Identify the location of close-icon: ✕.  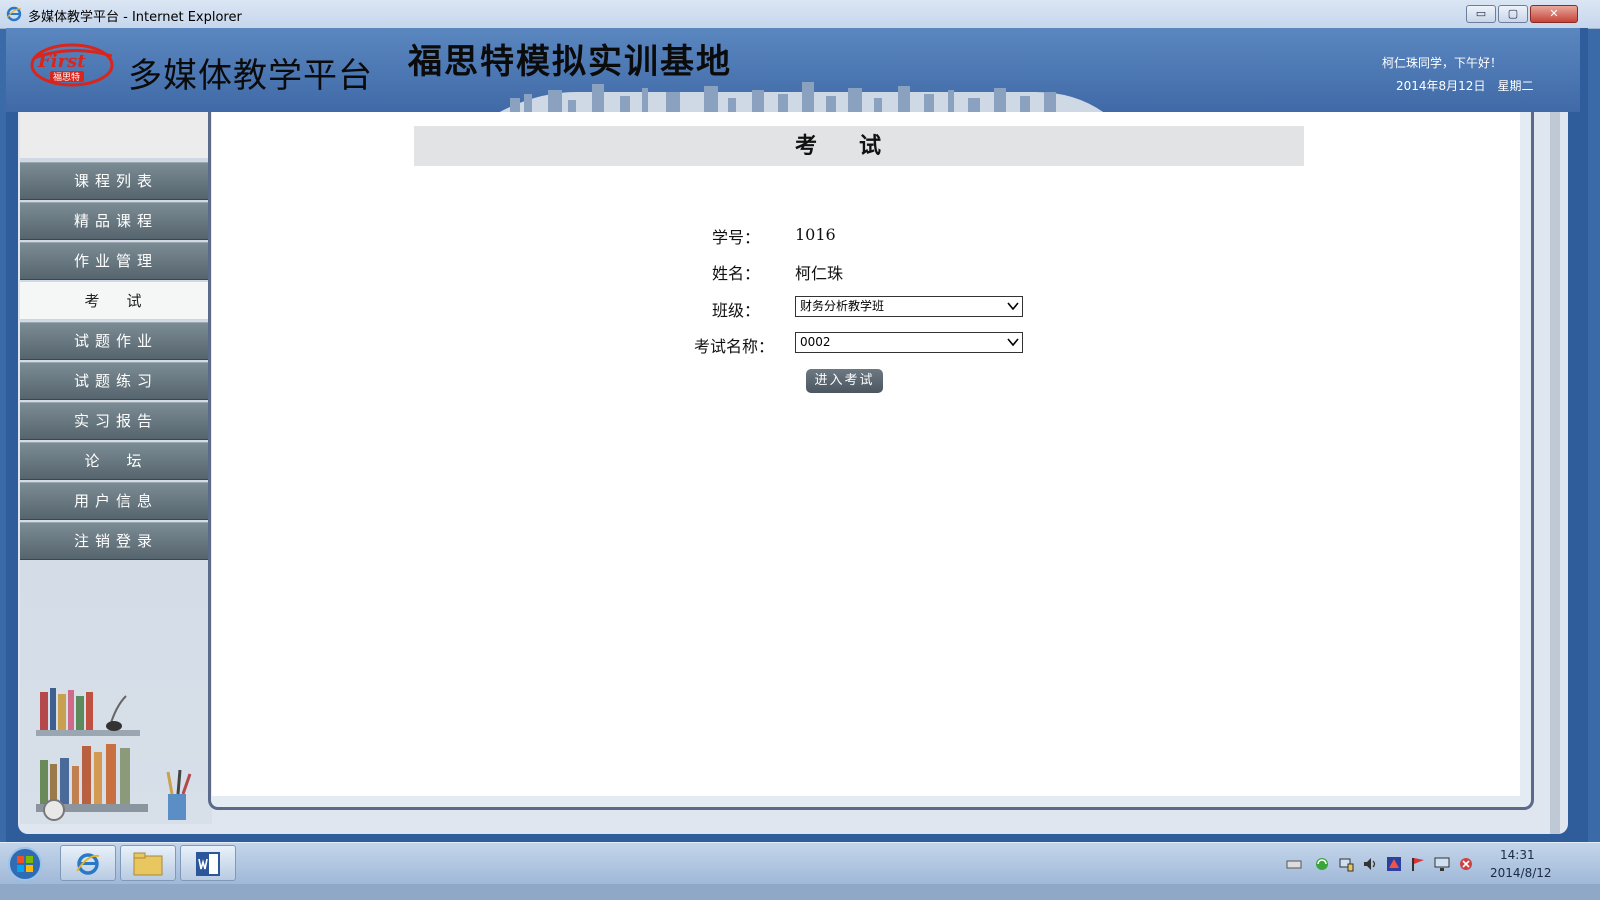
(1554, 13).